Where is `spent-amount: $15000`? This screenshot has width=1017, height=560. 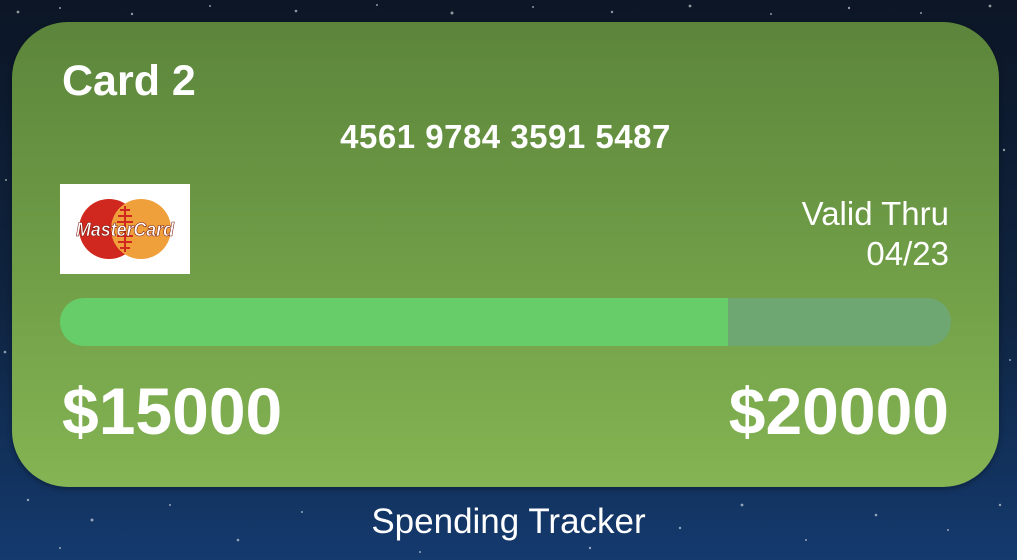
spent-amount: $15000 is located at coordinates (172, 411).